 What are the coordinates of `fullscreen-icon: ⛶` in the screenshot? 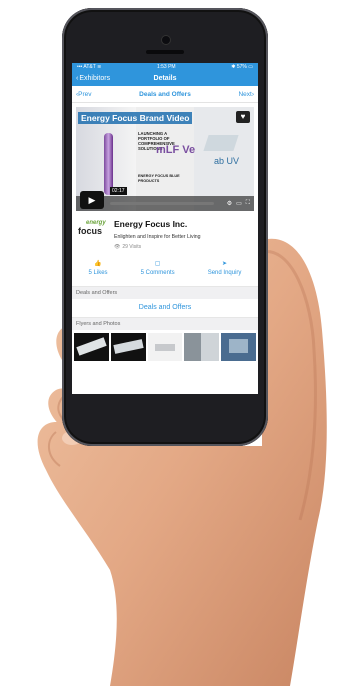 It's located at (248, 203).